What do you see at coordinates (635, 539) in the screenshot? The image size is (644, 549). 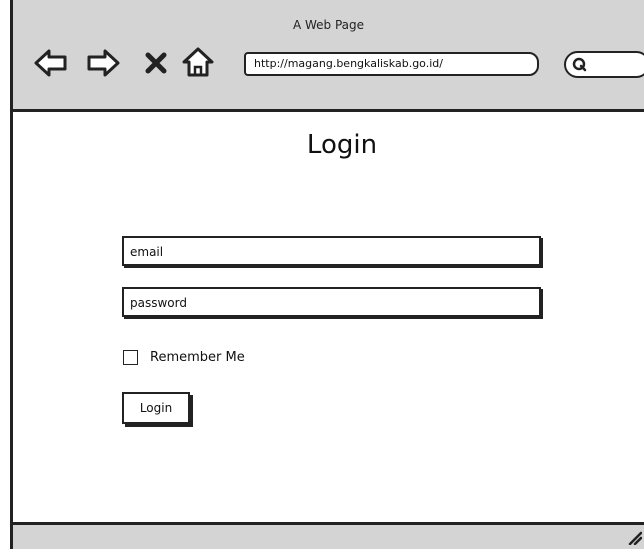 I see `resize-grip-icon` at bounding box center [635, 539].